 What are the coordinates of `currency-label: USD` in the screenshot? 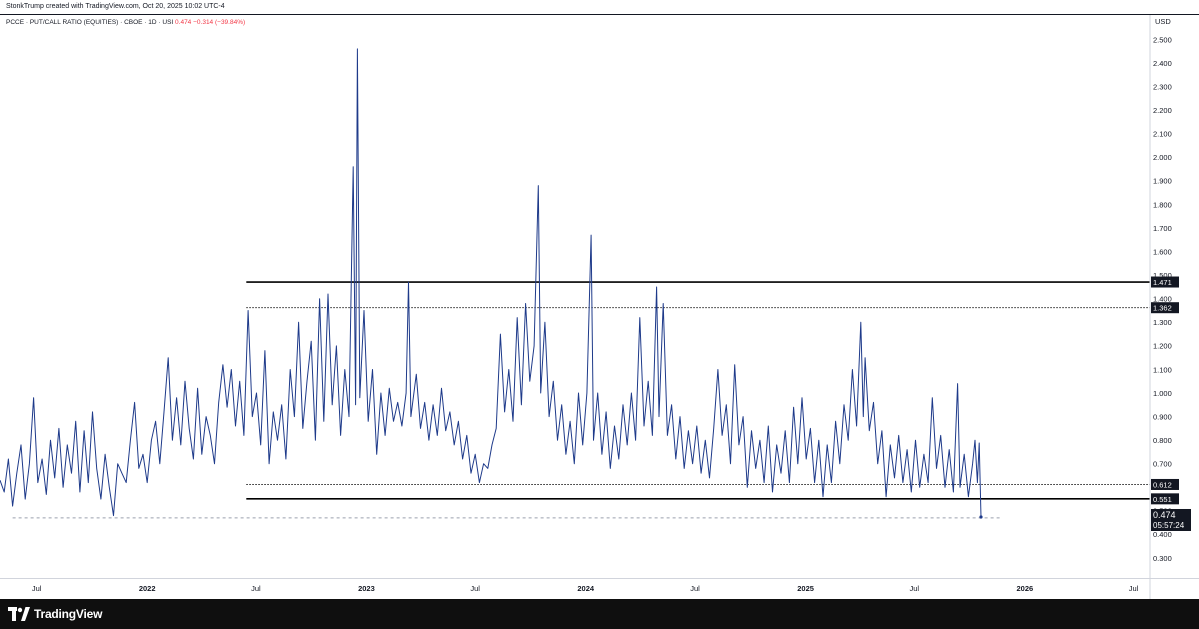 It's located at (1163, 21).